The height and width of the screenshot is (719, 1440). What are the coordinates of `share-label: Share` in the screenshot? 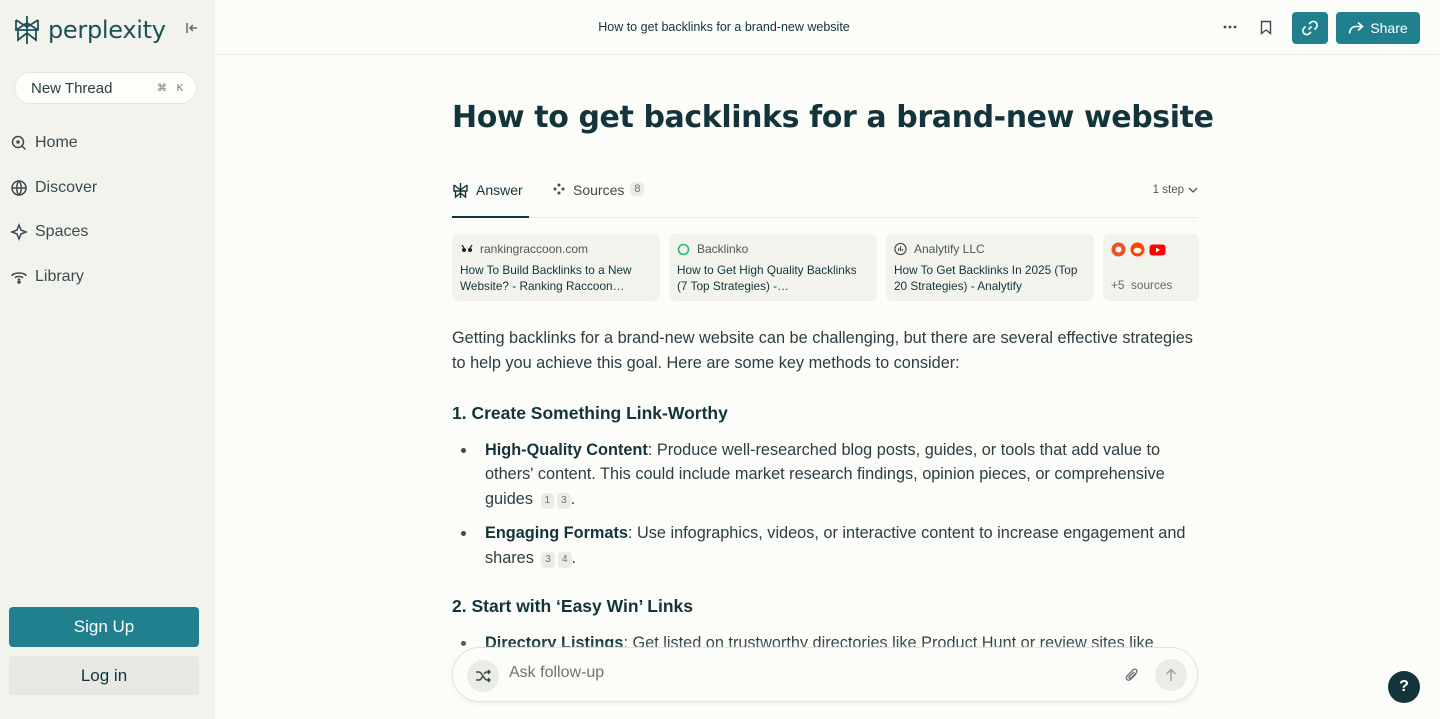 It's located at (1389, 28).